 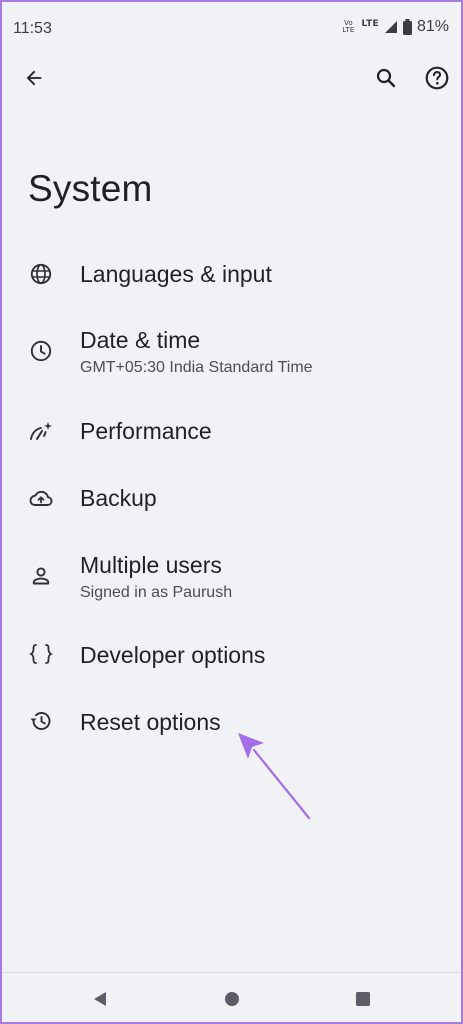 I want to click on battery-percent: 81%, so click(x=432, y=26).